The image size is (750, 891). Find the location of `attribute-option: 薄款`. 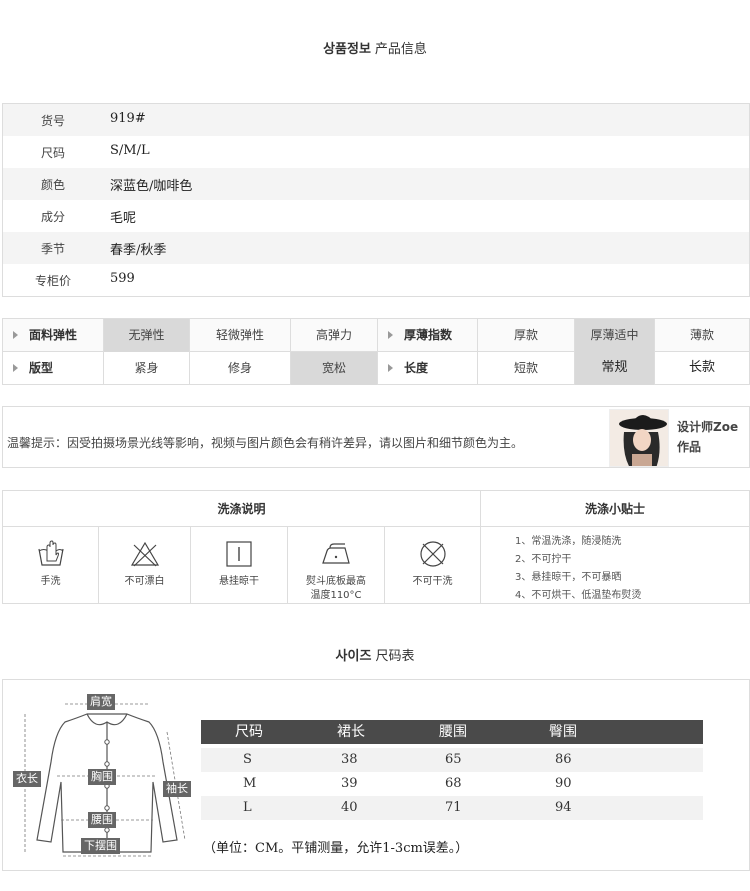

attribute-option: 薄款 is located at coordinates (701, 335).